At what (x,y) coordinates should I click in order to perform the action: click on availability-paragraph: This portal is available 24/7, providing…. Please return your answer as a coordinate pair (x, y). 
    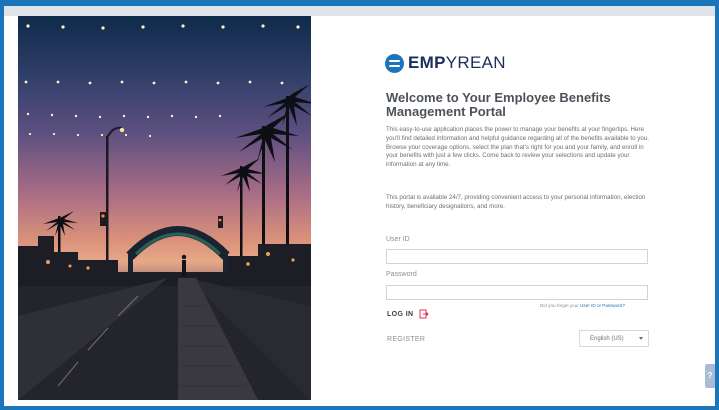
    Looking at the image, I should click on (516, 202).